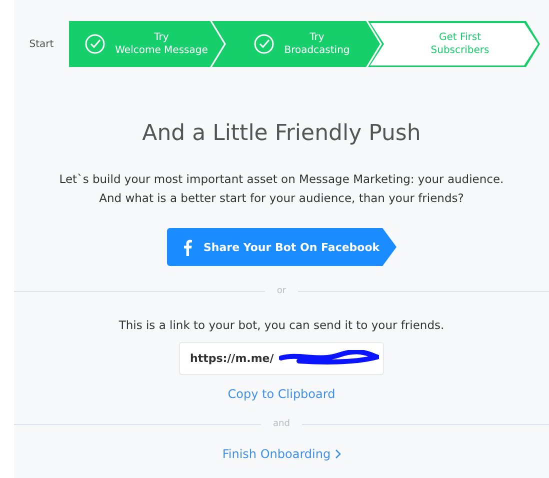  Describe the element at coordinates (281, 325) in the screenshot. I see `link-description: This is a link to your bot, you can send it to your friends.` at that location.